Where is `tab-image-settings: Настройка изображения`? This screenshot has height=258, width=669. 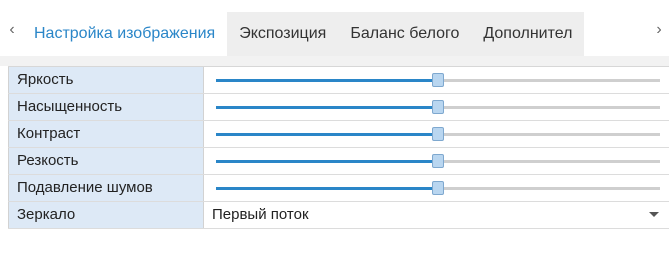 tab-image-settings: Настройка изображения is located at coordinates (125, 34).